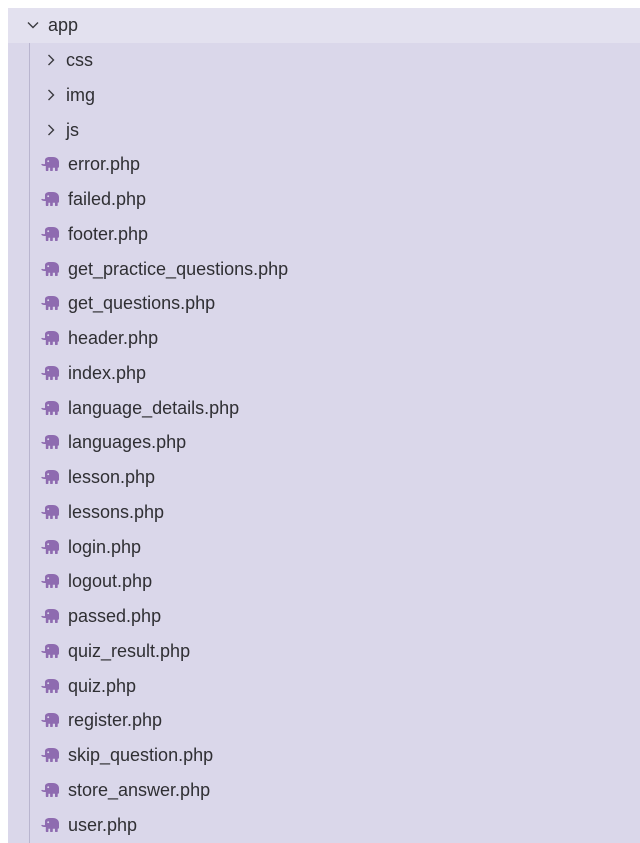  I want to click on file-label: logout.php, so click(110, 581).